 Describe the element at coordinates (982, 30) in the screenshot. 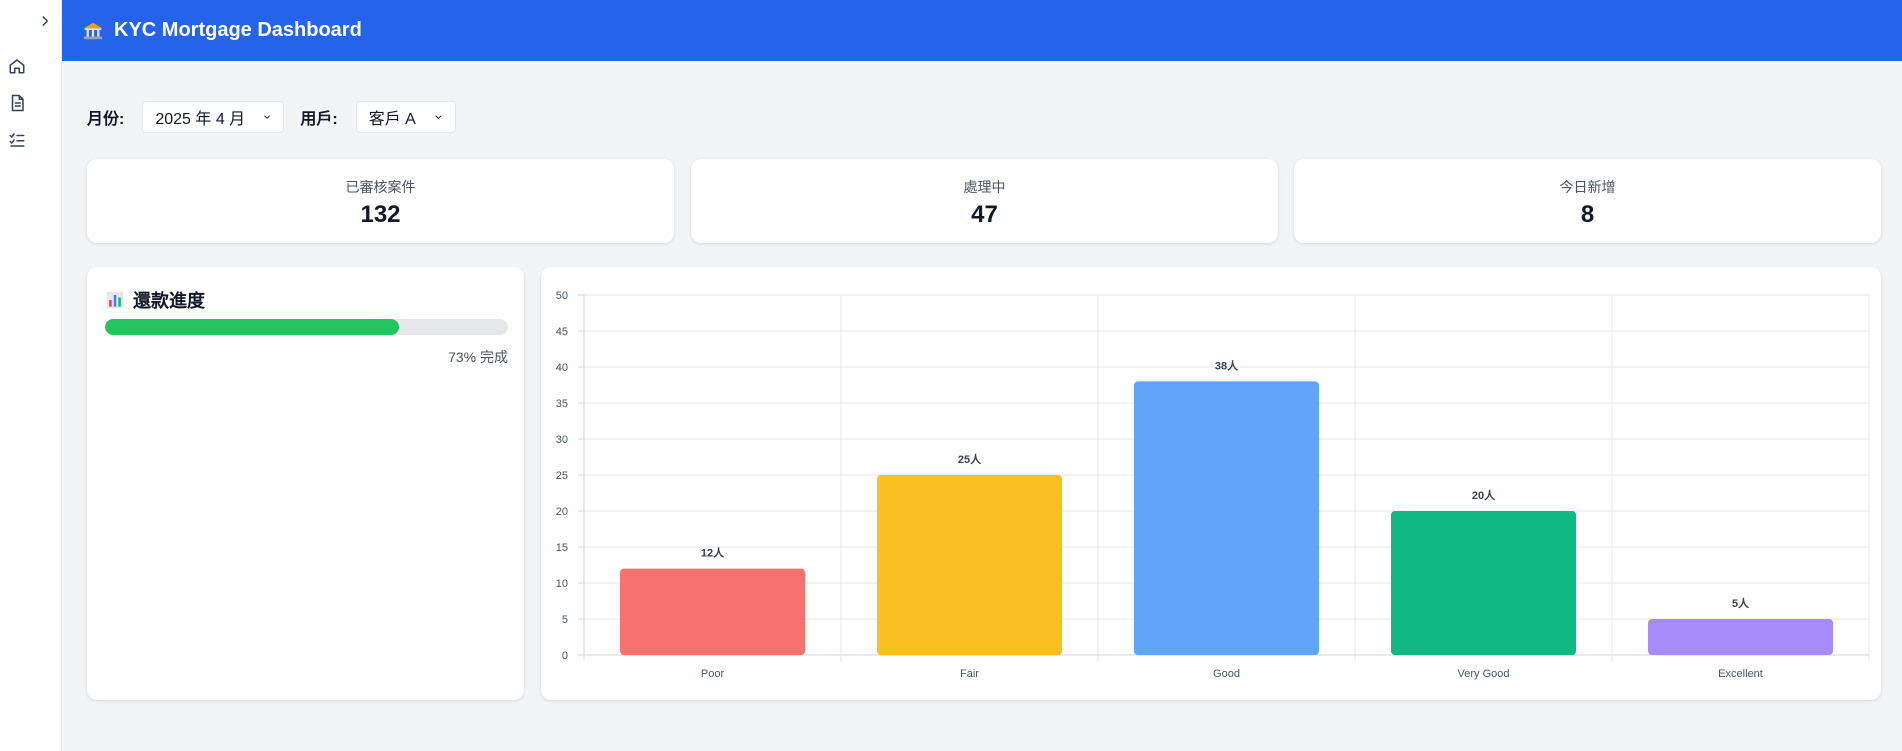

I see `app-header: KYC Mortgage Dashboard` at that location.